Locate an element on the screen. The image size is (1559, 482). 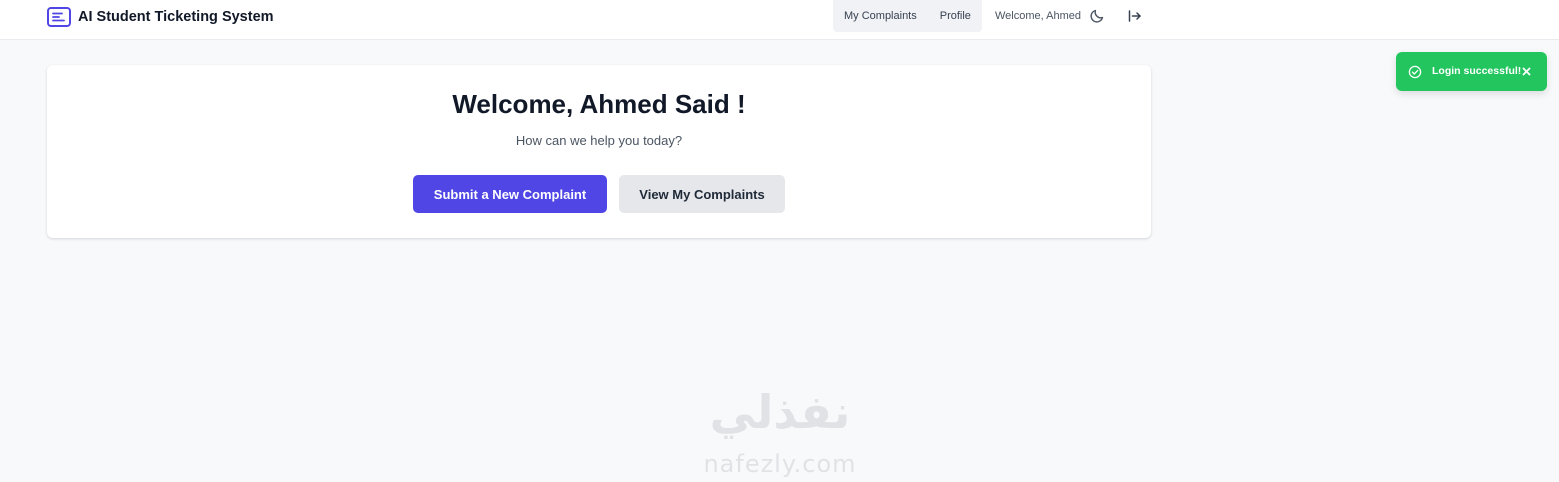
theme-toggle-button is located at coordinates (1097, 16).